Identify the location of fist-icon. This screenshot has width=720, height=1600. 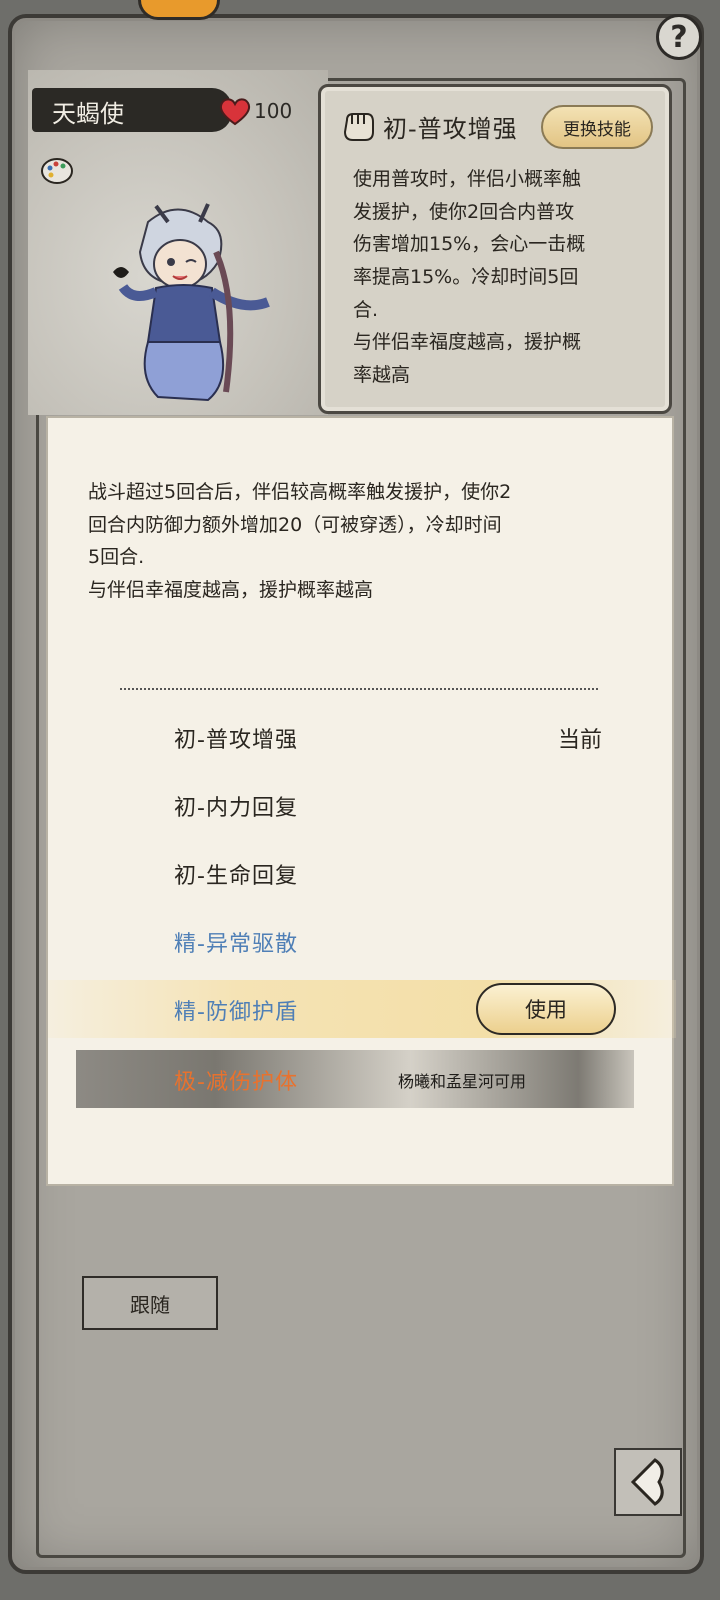
(358, 126).